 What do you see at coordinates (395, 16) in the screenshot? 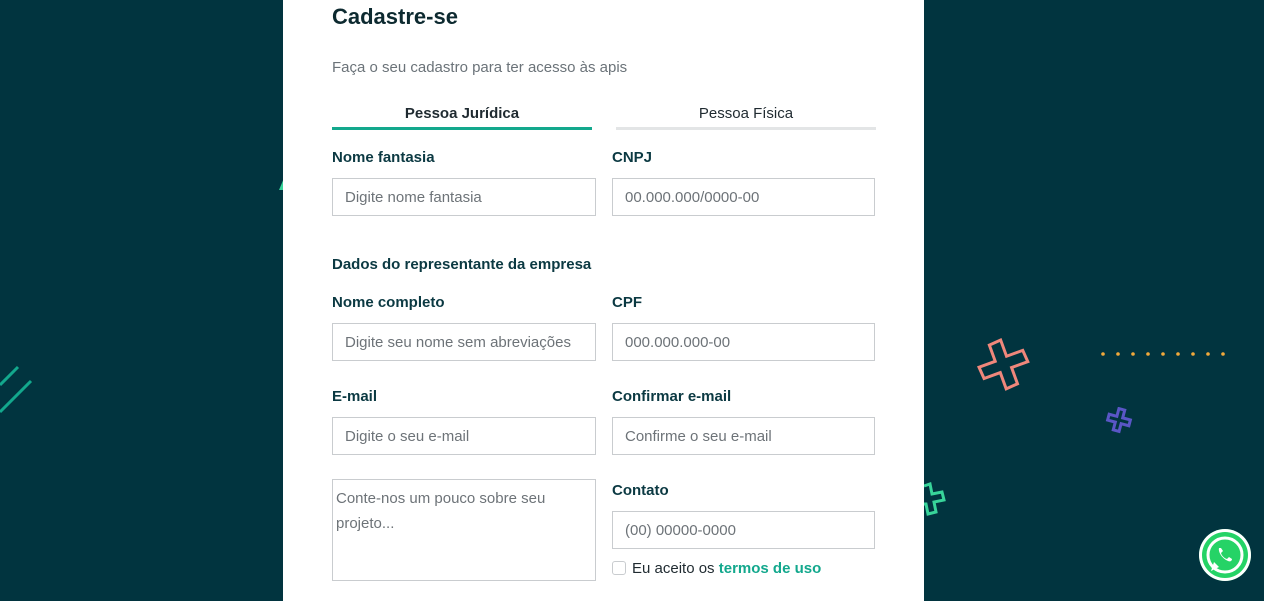
I see `page-title: Cadastre-se` at bounding box center [395, 16].